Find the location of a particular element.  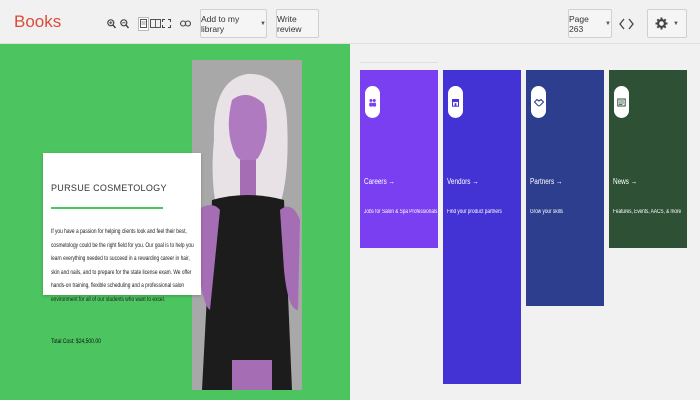

handshake-icon is located at coordinates (538, 102).